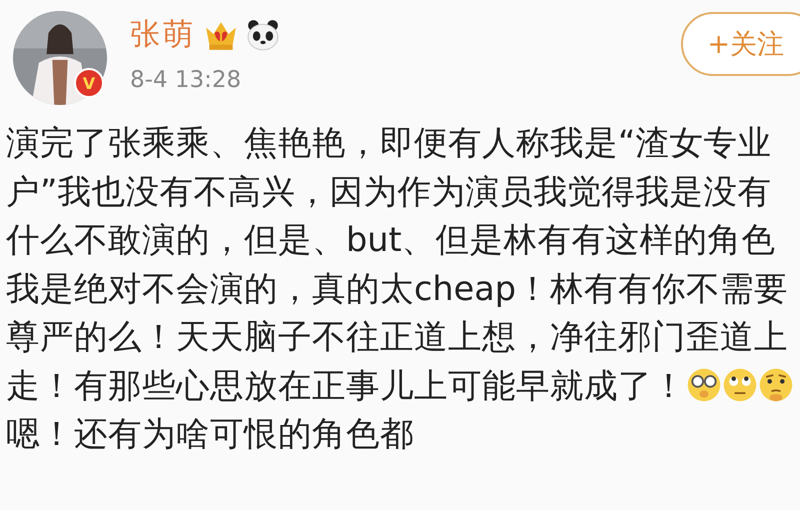 The width and height of the screenshot is (800, 510). I want to click on follow-button: +关注, so click(740, 44).